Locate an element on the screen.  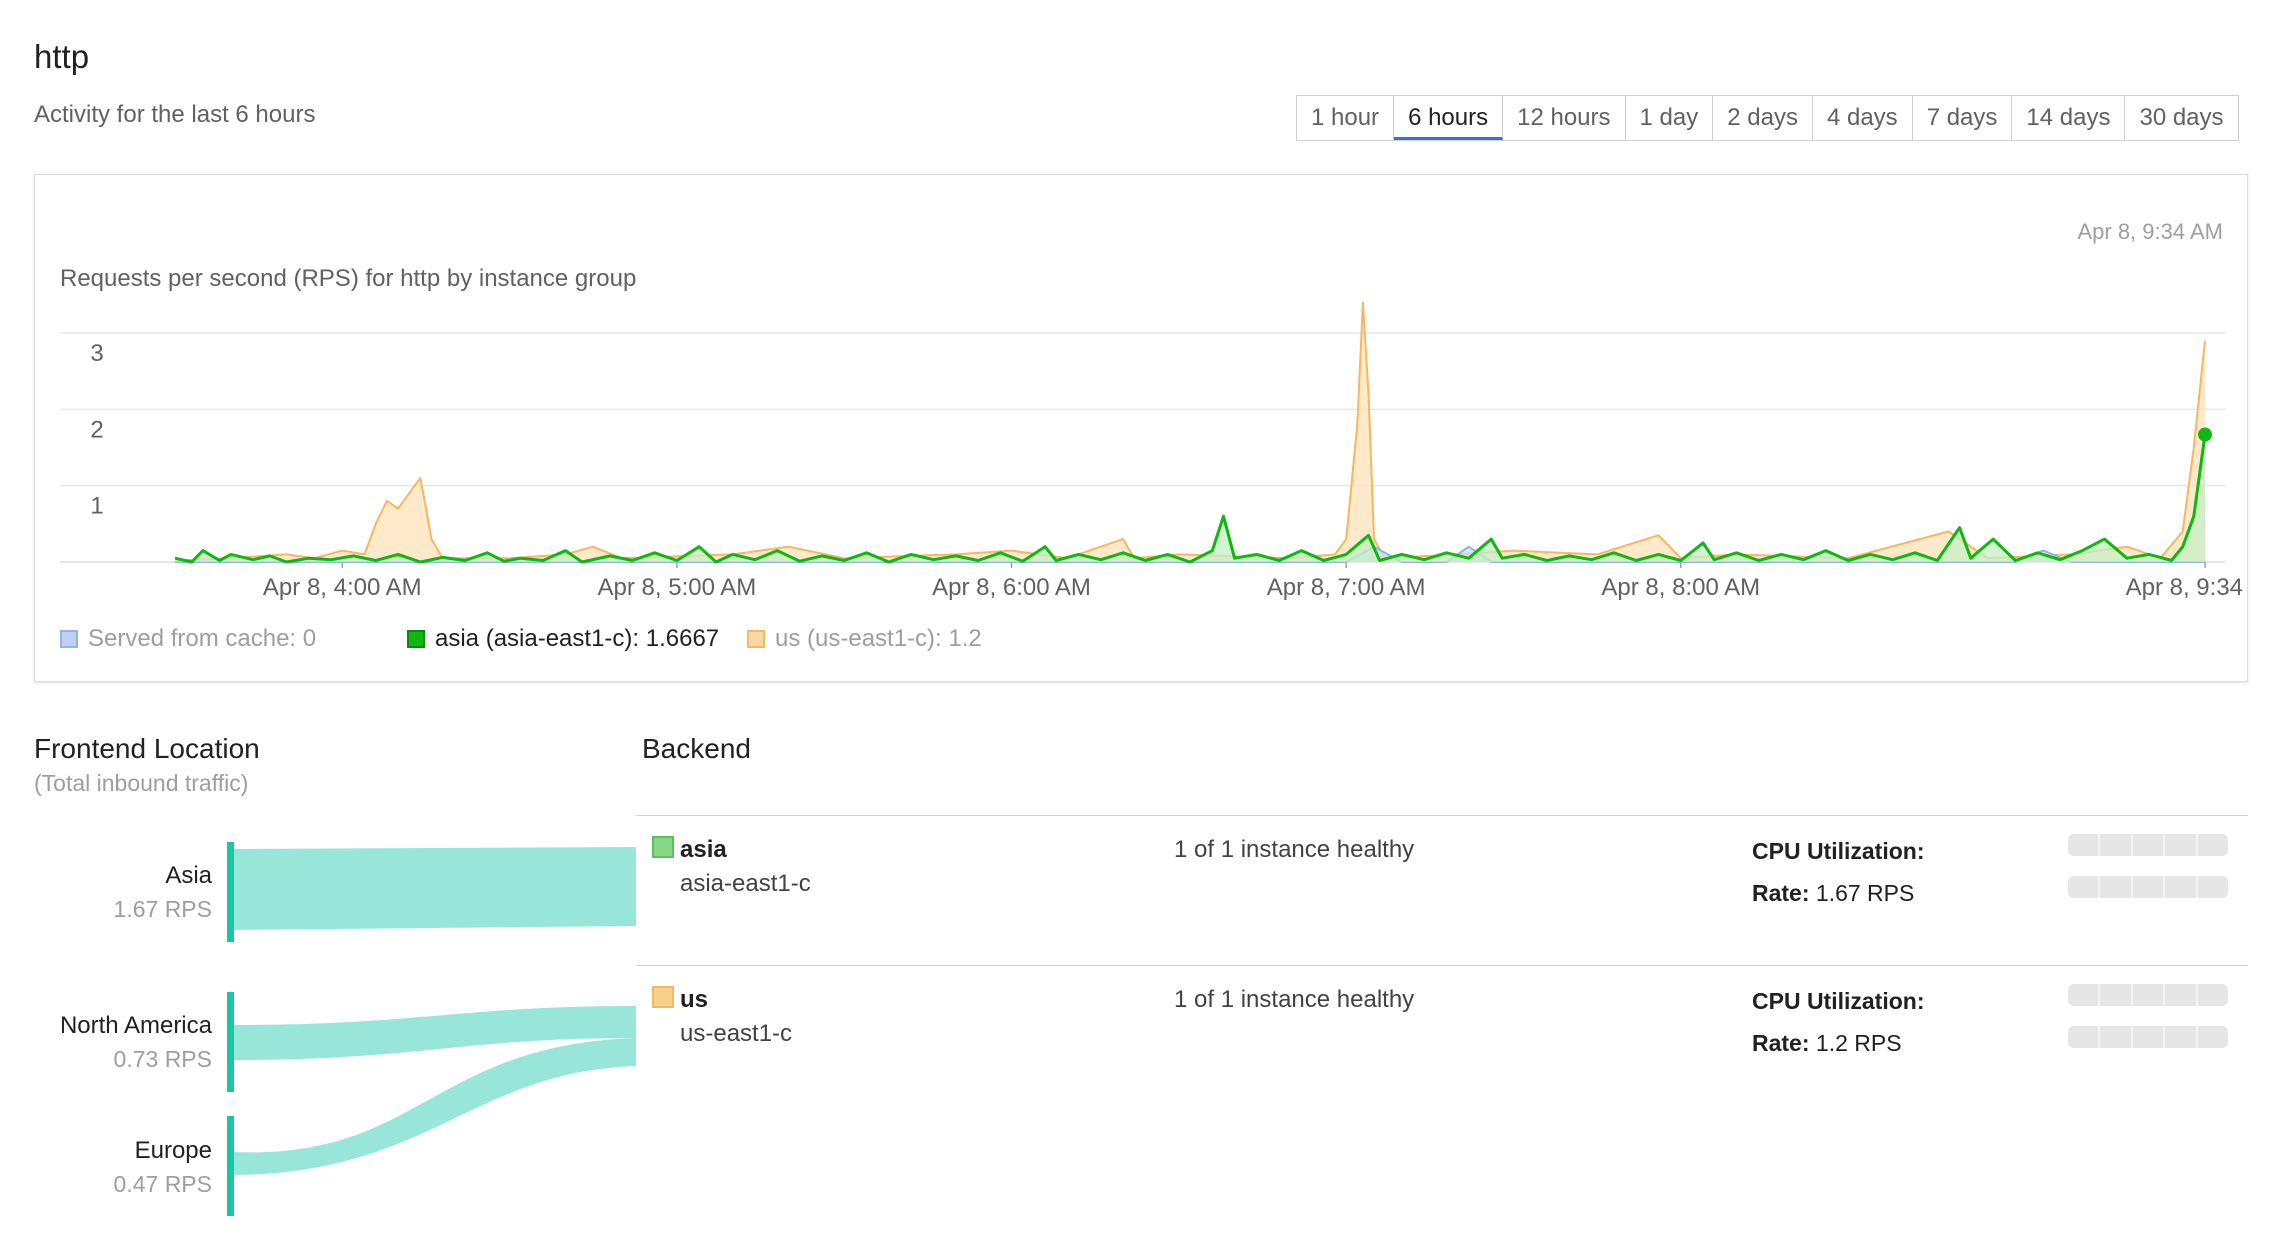
tab-12-hours: 12 hours is located at coordinates (1564, 118).